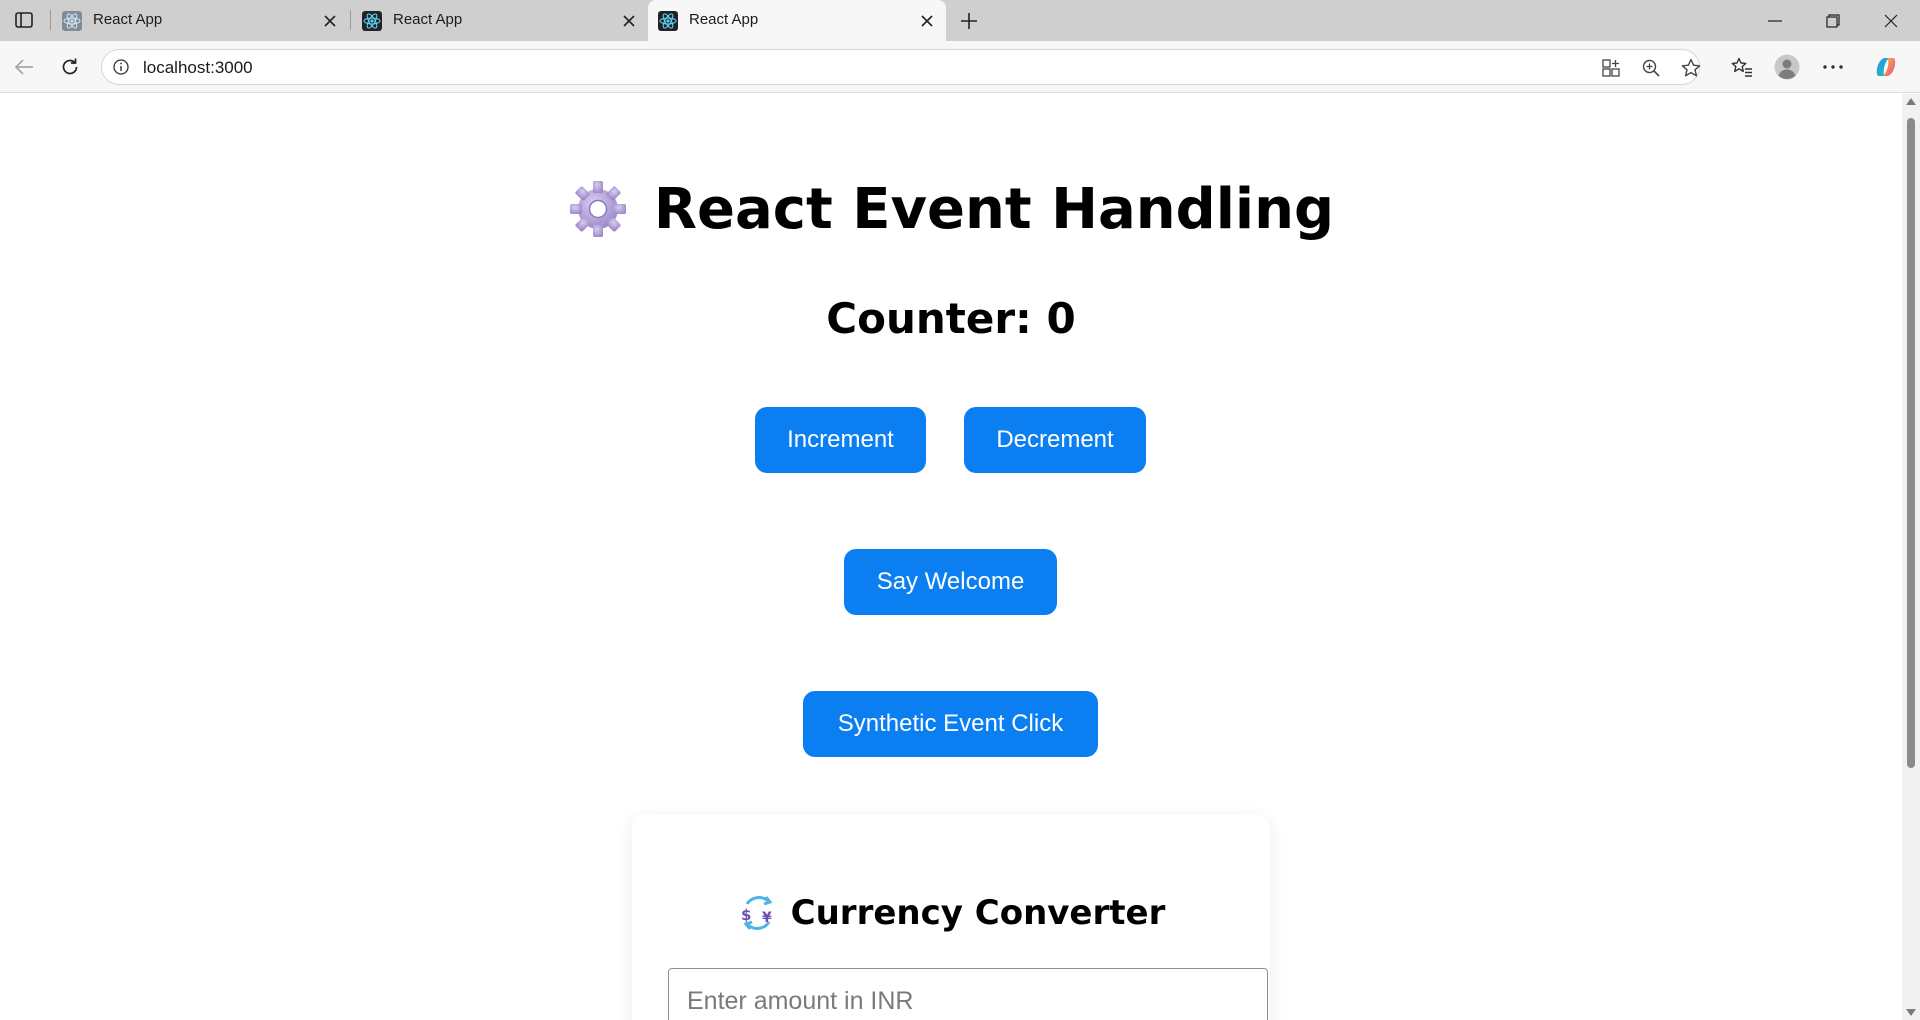  I want to click on tab-1: React App, so click(200, 20).